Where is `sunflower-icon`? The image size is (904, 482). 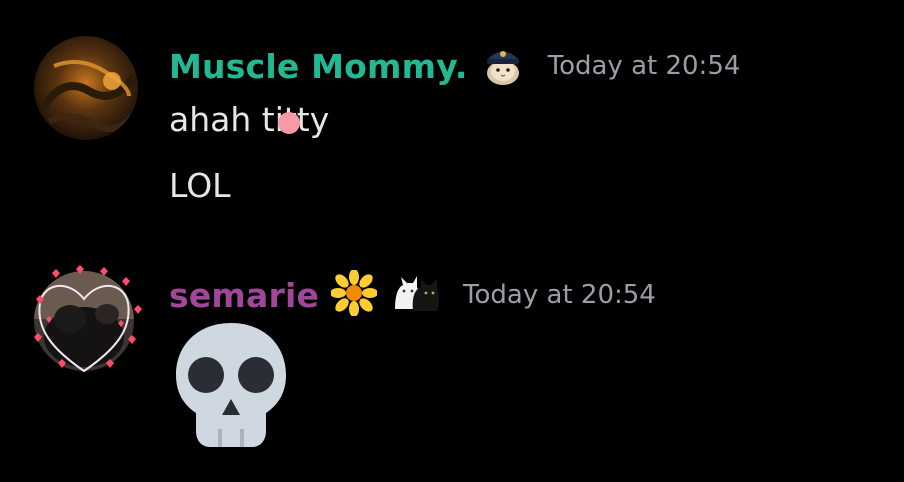
sunflower-icon is located at coordinates (354, 294).